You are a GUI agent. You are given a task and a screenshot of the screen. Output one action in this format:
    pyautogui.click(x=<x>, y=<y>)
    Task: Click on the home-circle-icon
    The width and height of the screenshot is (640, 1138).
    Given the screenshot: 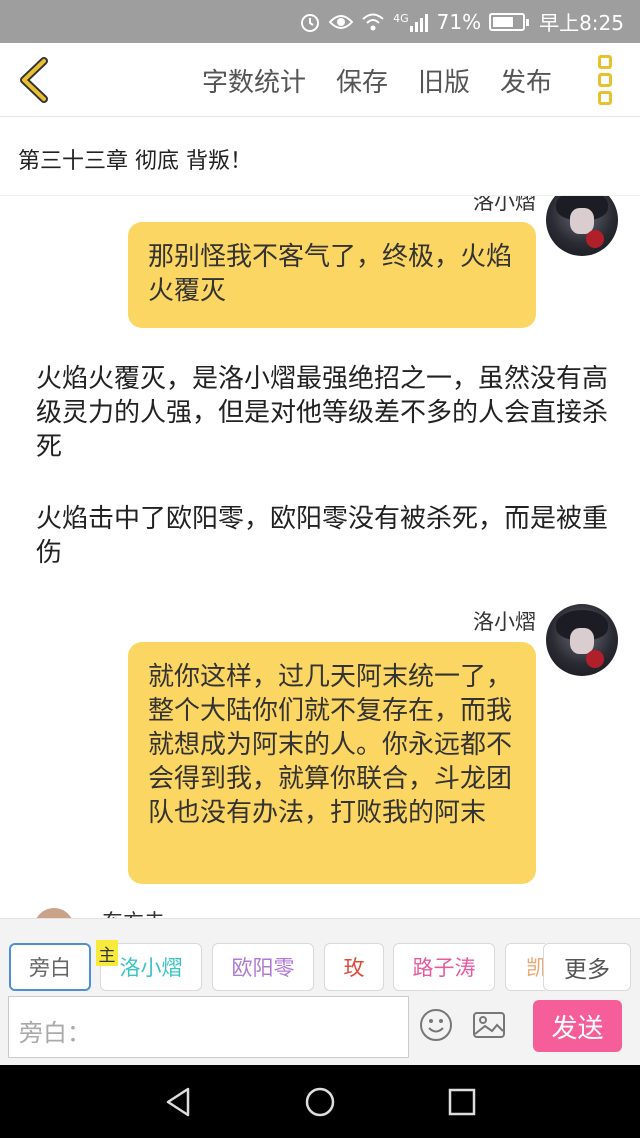 What is the action you would take?
    pyautogui.click(x=320, y=1102)
    